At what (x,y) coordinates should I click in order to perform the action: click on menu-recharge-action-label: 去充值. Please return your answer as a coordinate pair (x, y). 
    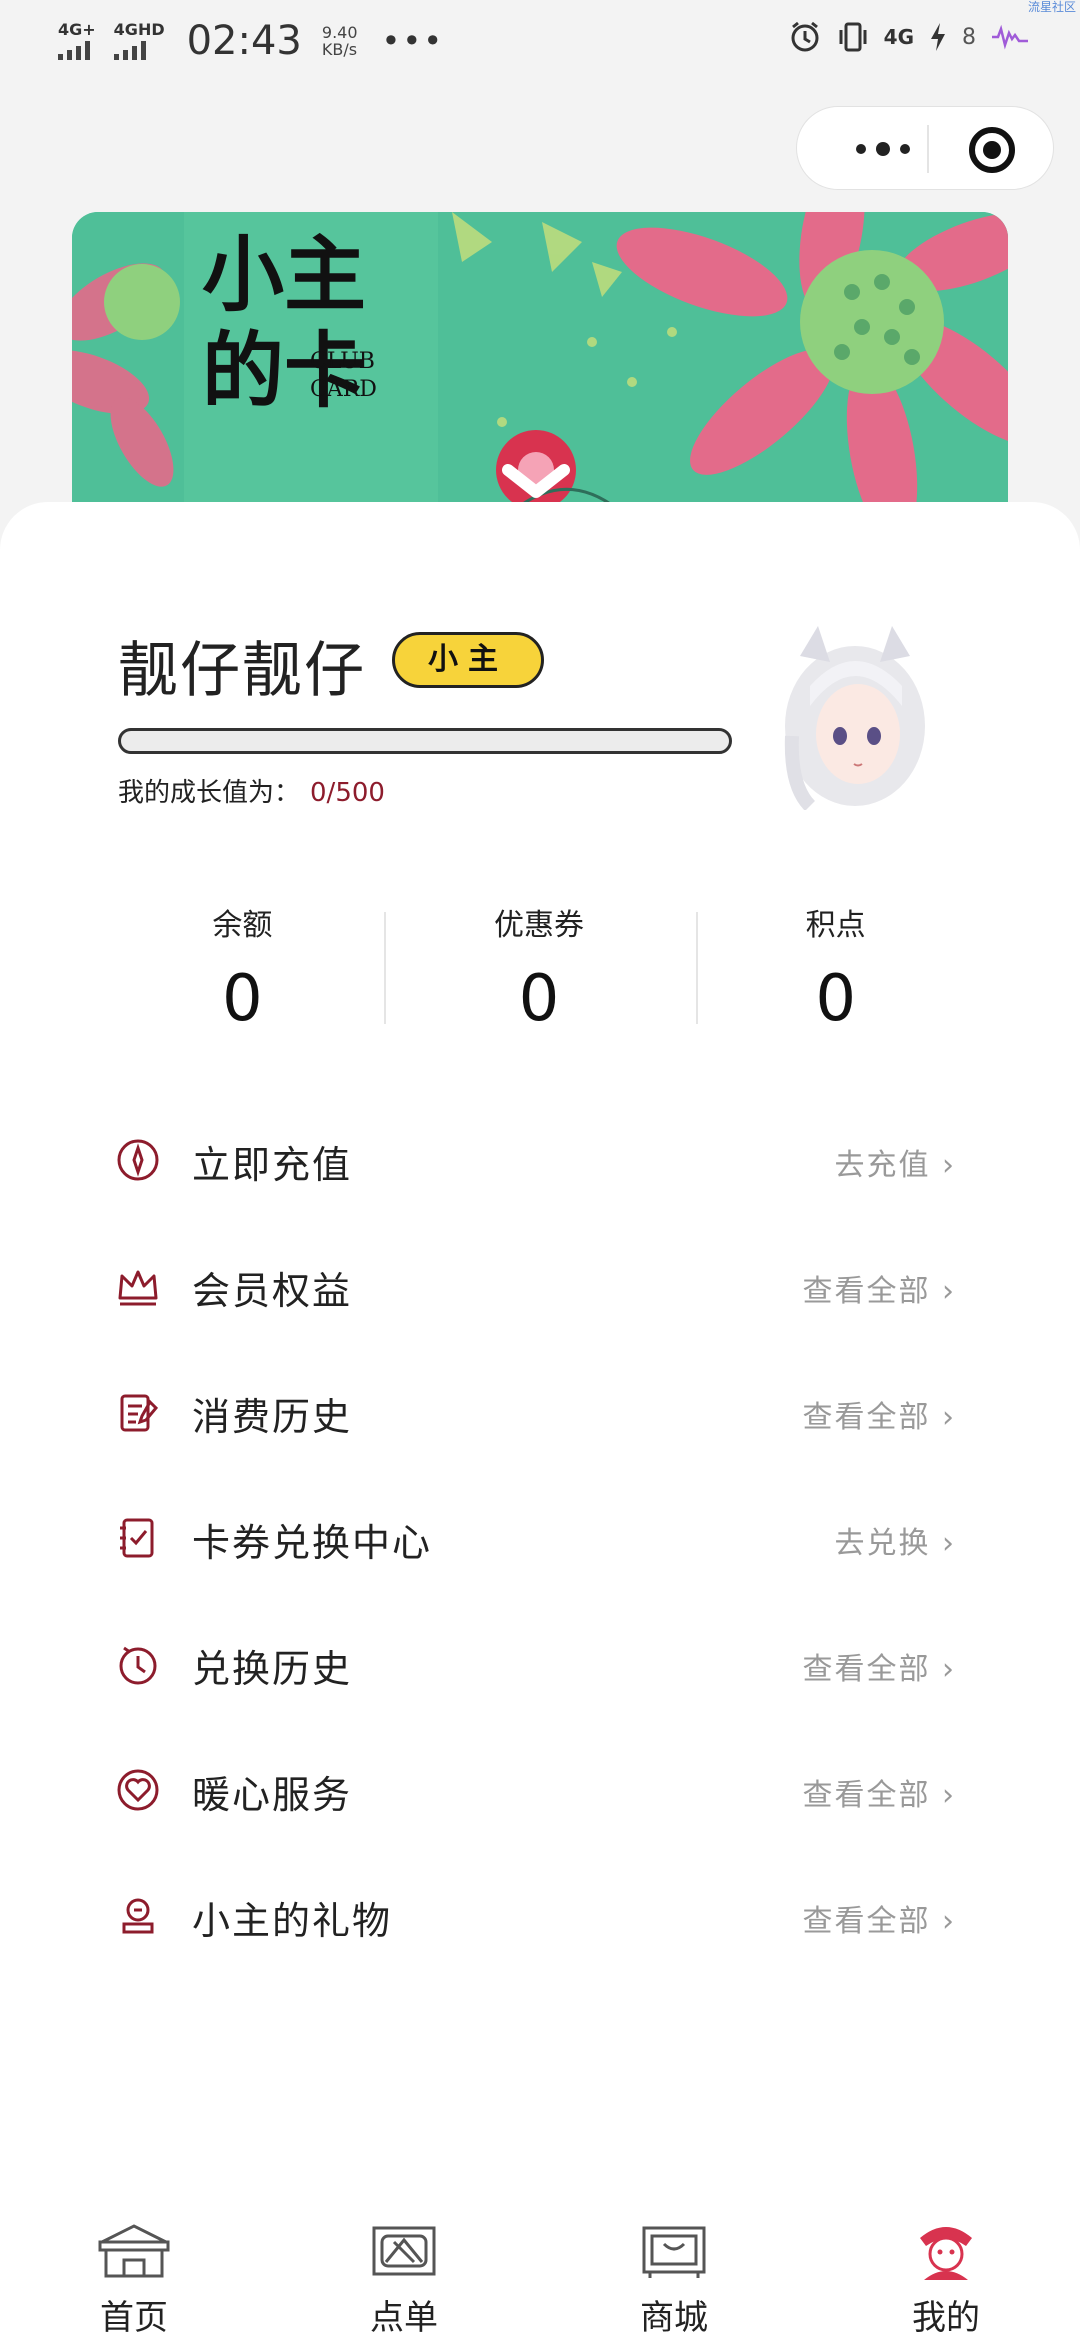
    Looking at the image, I should click on (882, 1165).